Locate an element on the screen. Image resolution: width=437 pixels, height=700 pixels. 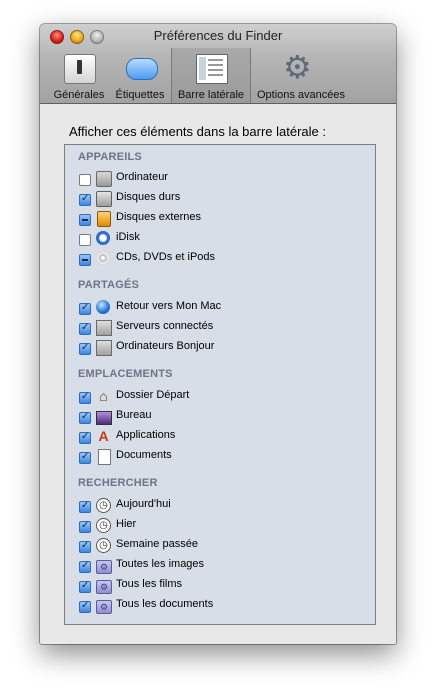
item-label: Bureau is located at coordinates (134, 415).